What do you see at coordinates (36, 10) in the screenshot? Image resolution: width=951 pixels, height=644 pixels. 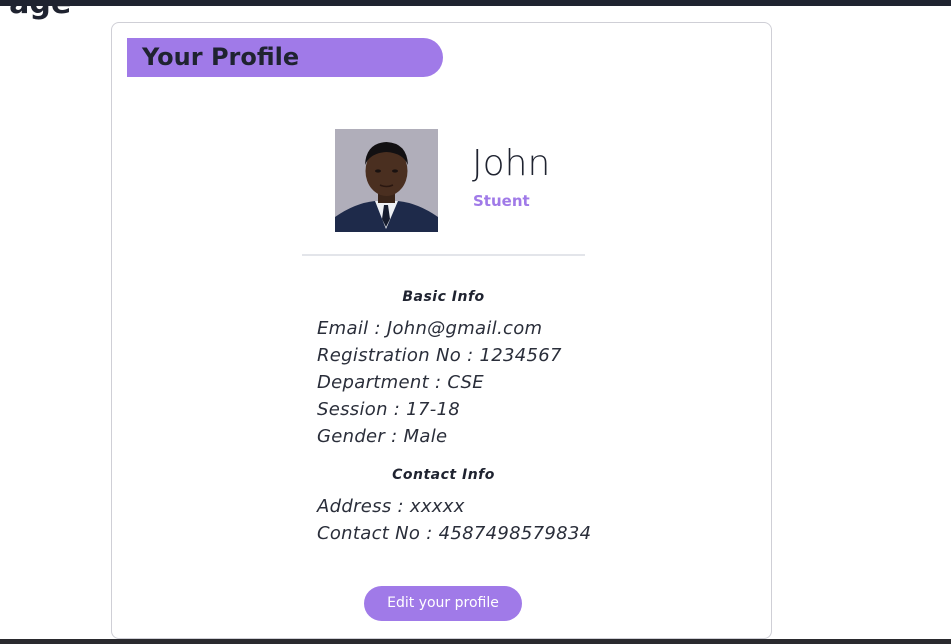 I see `page-heading: Page` at bounding box center [36, 10].